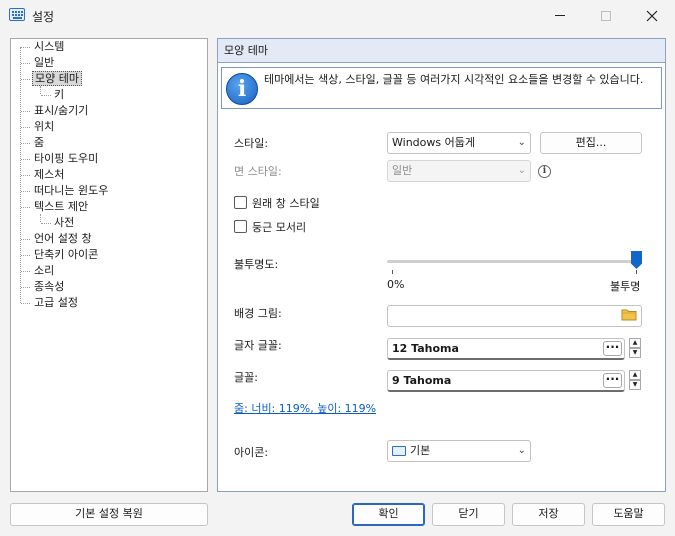  I want to click on key-font-size-spinner: ▲ ▼, so click(635, 348).